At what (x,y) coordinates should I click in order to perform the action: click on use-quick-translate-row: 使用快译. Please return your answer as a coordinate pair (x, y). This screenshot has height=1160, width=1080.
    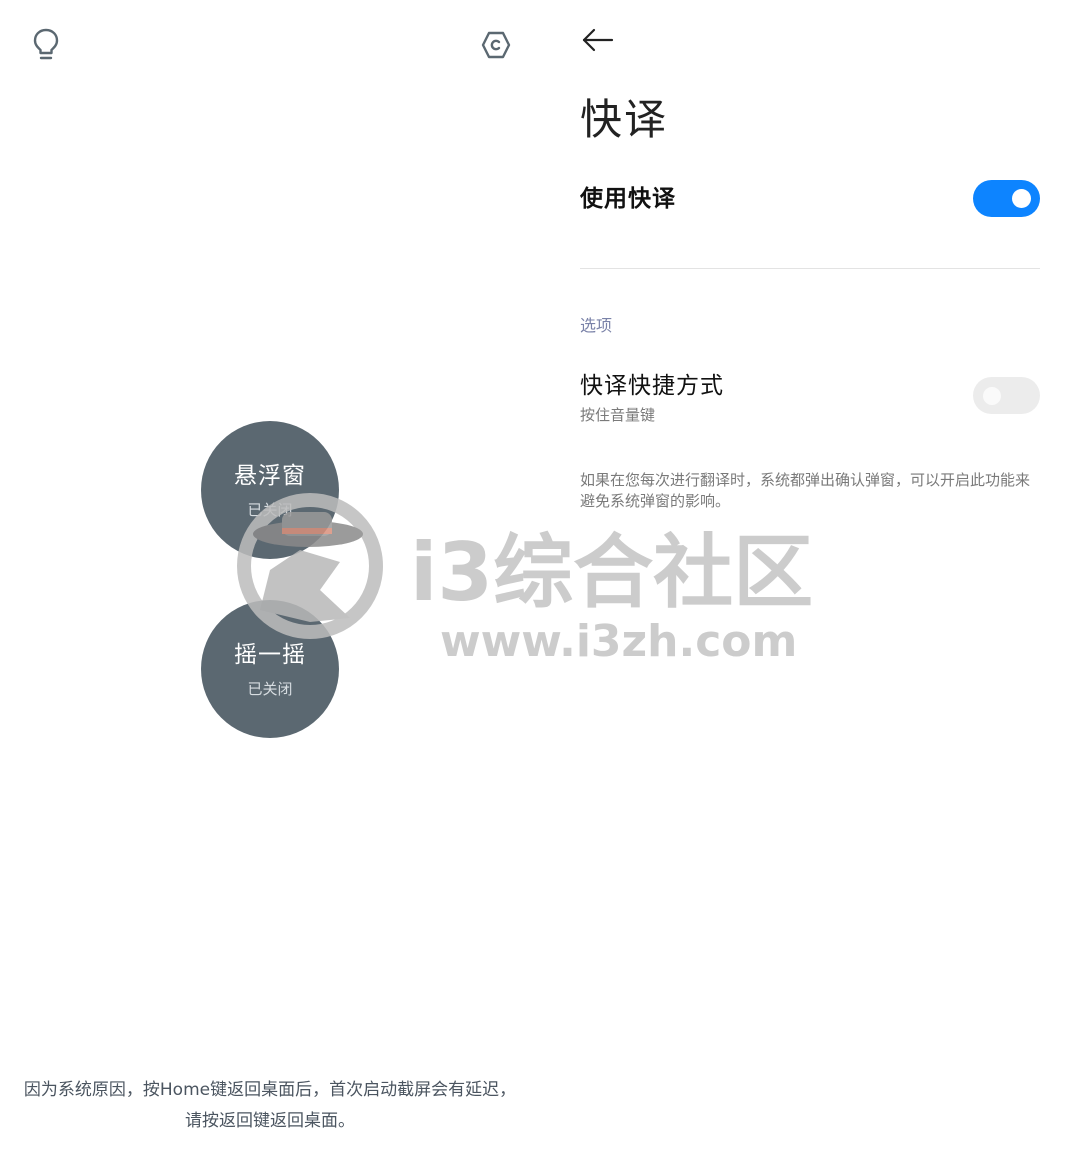
    Looking at the image, I should click on (810, 199).